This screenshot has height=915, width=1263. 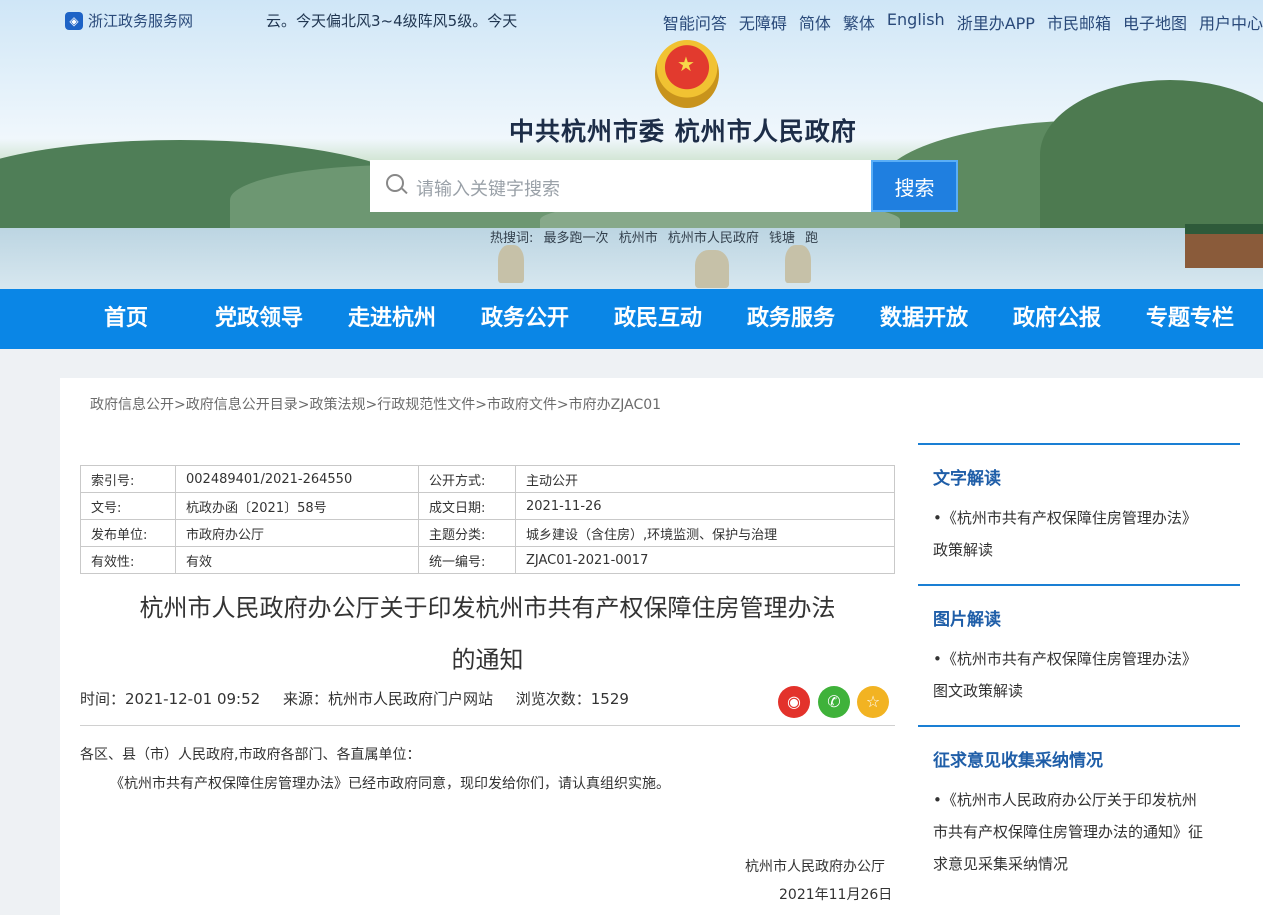 What do you see at coordinates (1083, 800) in the screenshot?
I see `sidebar-link-line: •《杭州市人民政府办公厅关于印发杭州` at bounding box center [1083, 800].